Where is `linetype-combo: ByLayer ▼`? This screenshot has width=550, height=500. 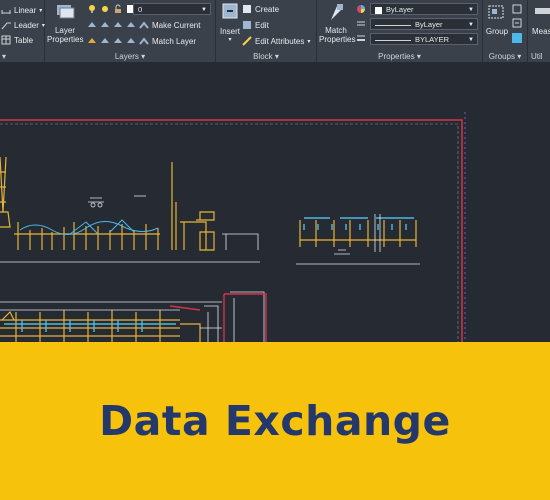 linetype-combo: ByLayer ▼ is located at coordinates (424, 24).